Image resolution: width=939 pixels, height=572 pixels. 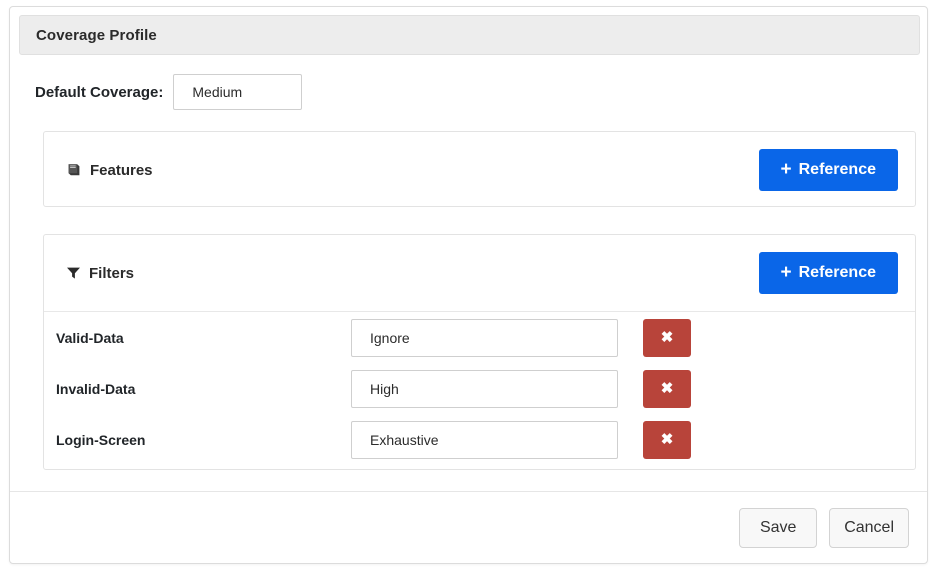 I want to click on book-icon, so click(x=74, y=170).